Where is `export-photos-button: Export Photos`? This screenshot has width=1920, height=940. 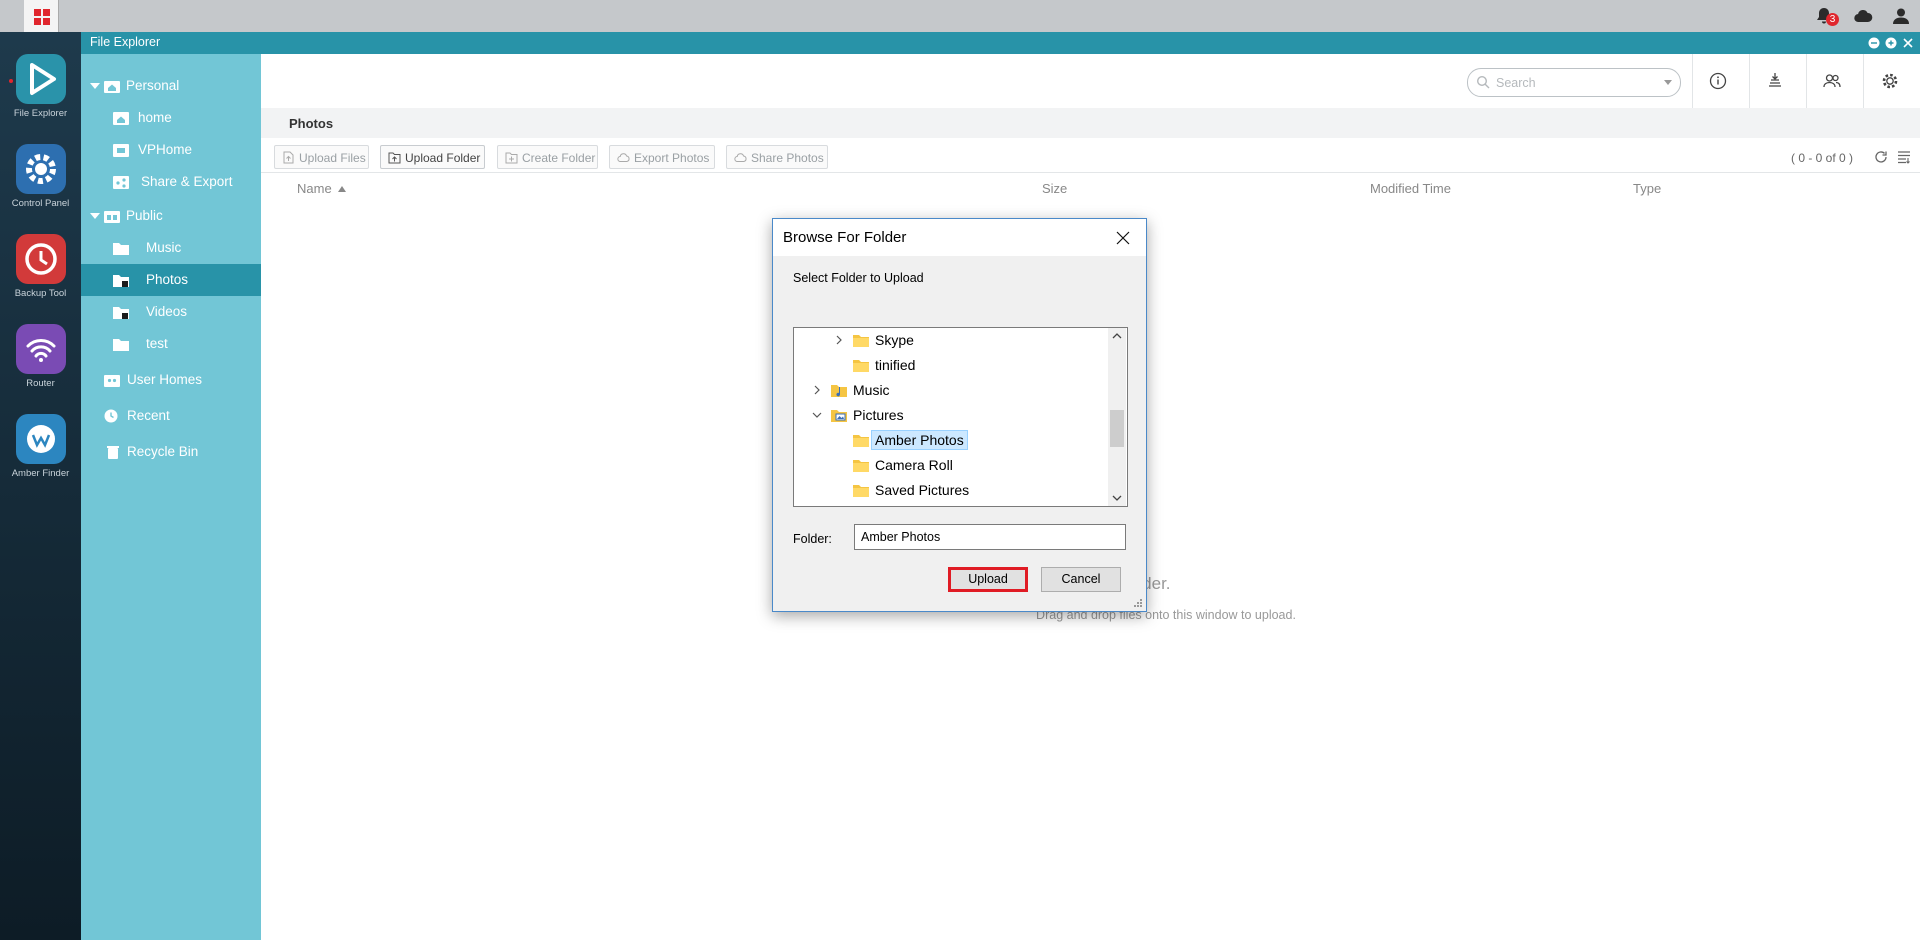 export-photos-button: Export Photos is located at coordinates (662, 157).